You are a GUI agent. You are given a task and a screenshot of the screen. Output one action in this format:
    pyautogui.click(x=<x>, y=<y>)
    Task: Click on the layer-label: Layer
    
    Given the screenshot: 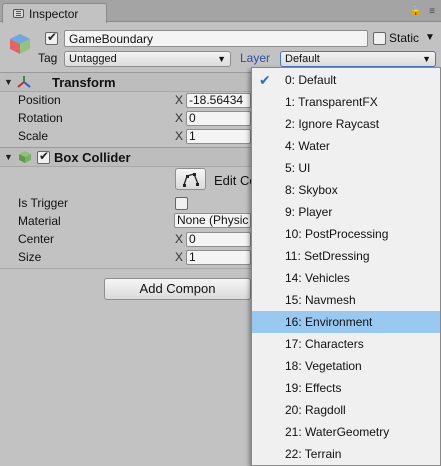 What is the action you would take?
    pyautogui.click(x=255, y=58)
    